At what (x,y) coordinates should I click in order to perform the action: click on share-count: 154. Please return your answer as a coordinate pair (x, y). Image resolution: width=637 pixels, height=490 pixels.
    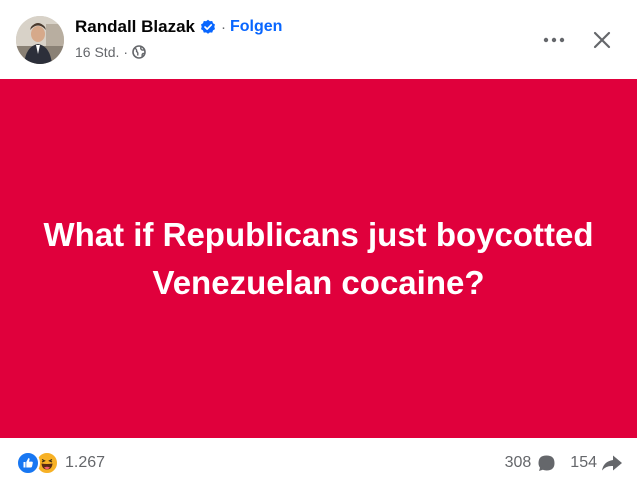
    Looking at the image, I should click on (583, 463).